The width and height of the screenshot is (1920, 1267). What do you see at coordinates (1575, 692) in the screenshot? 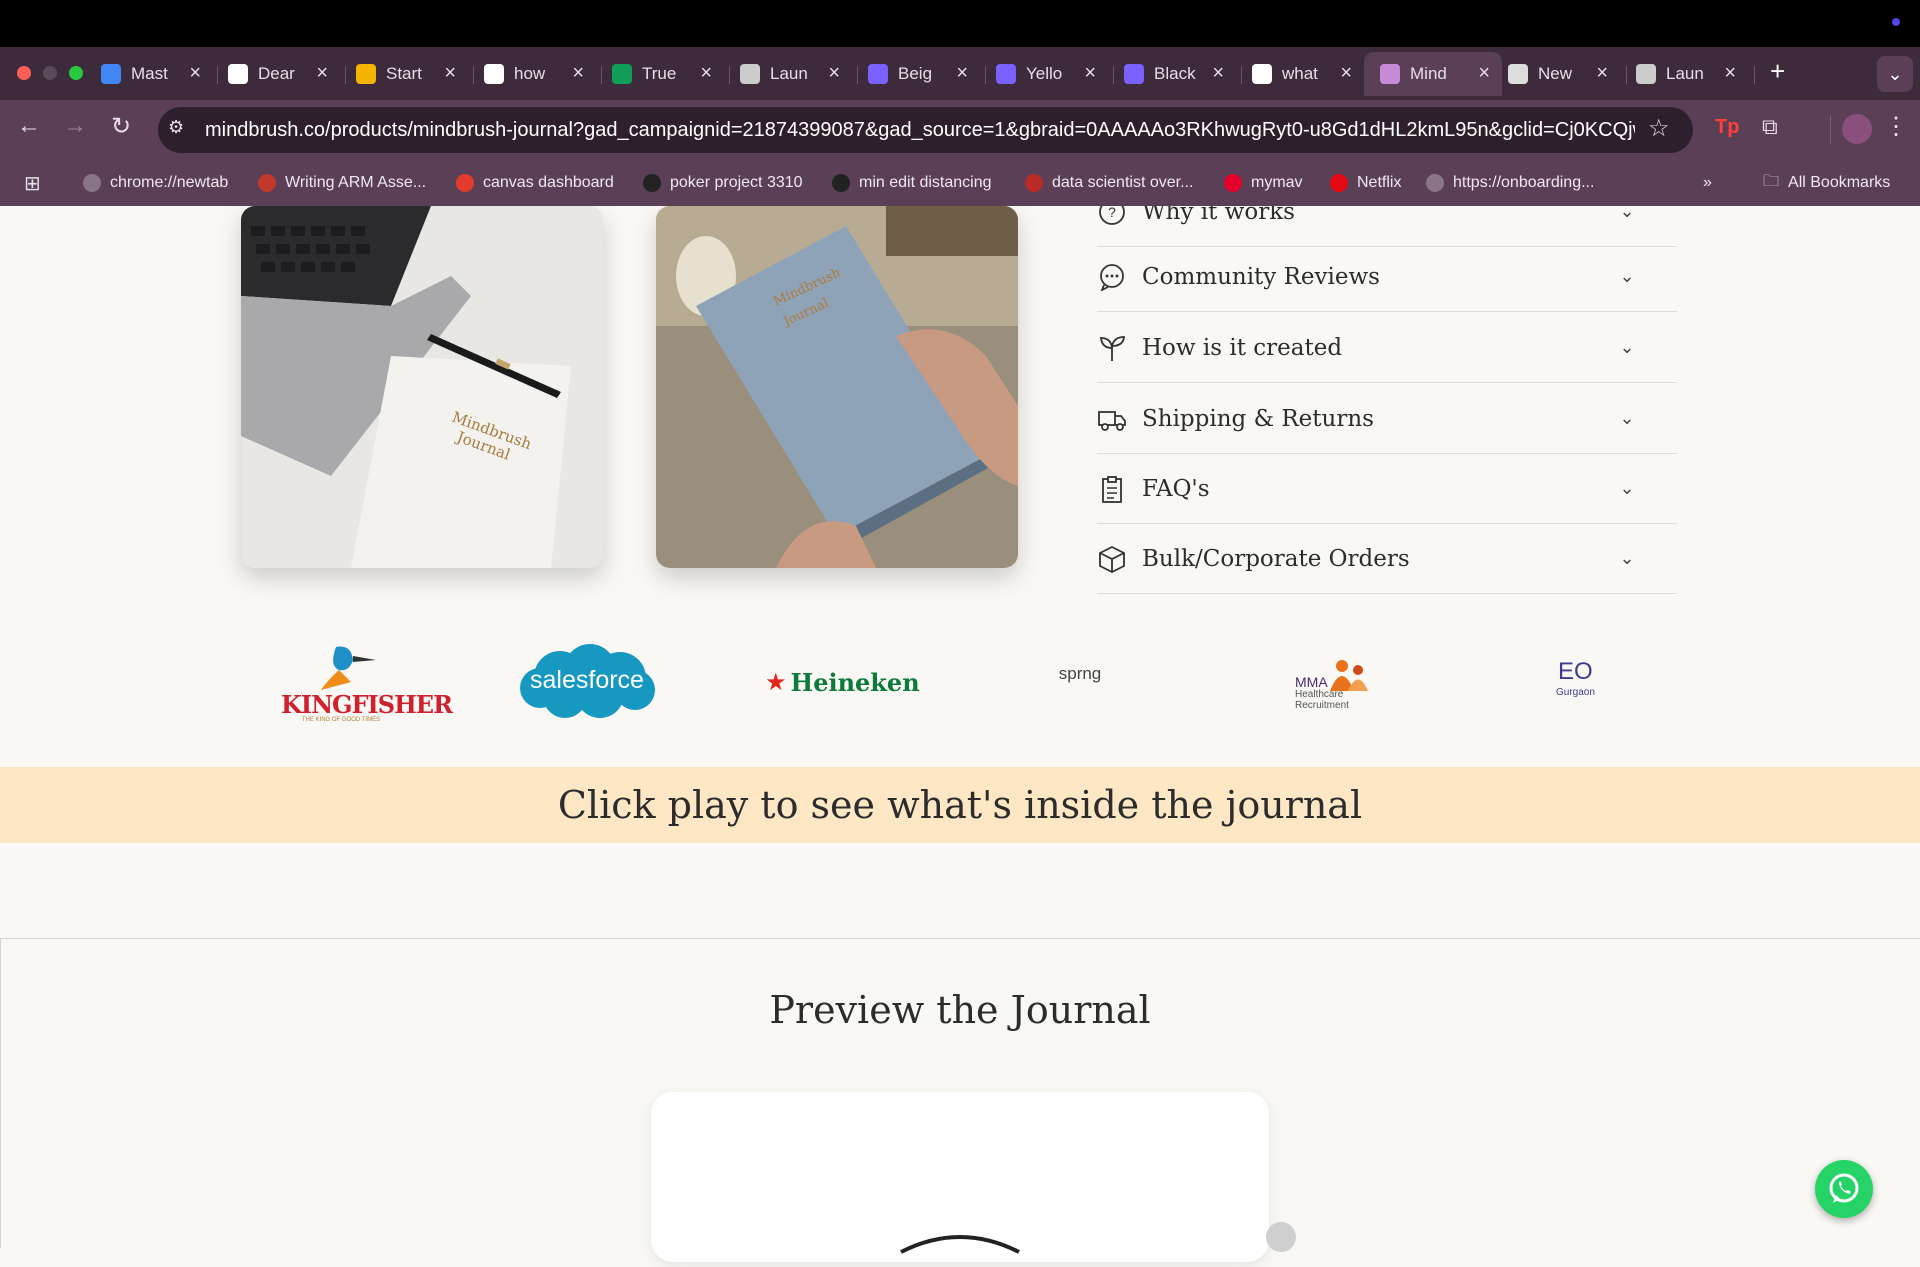
I see `eo-location: Gurgaon` at bounding box center [1575, 692].